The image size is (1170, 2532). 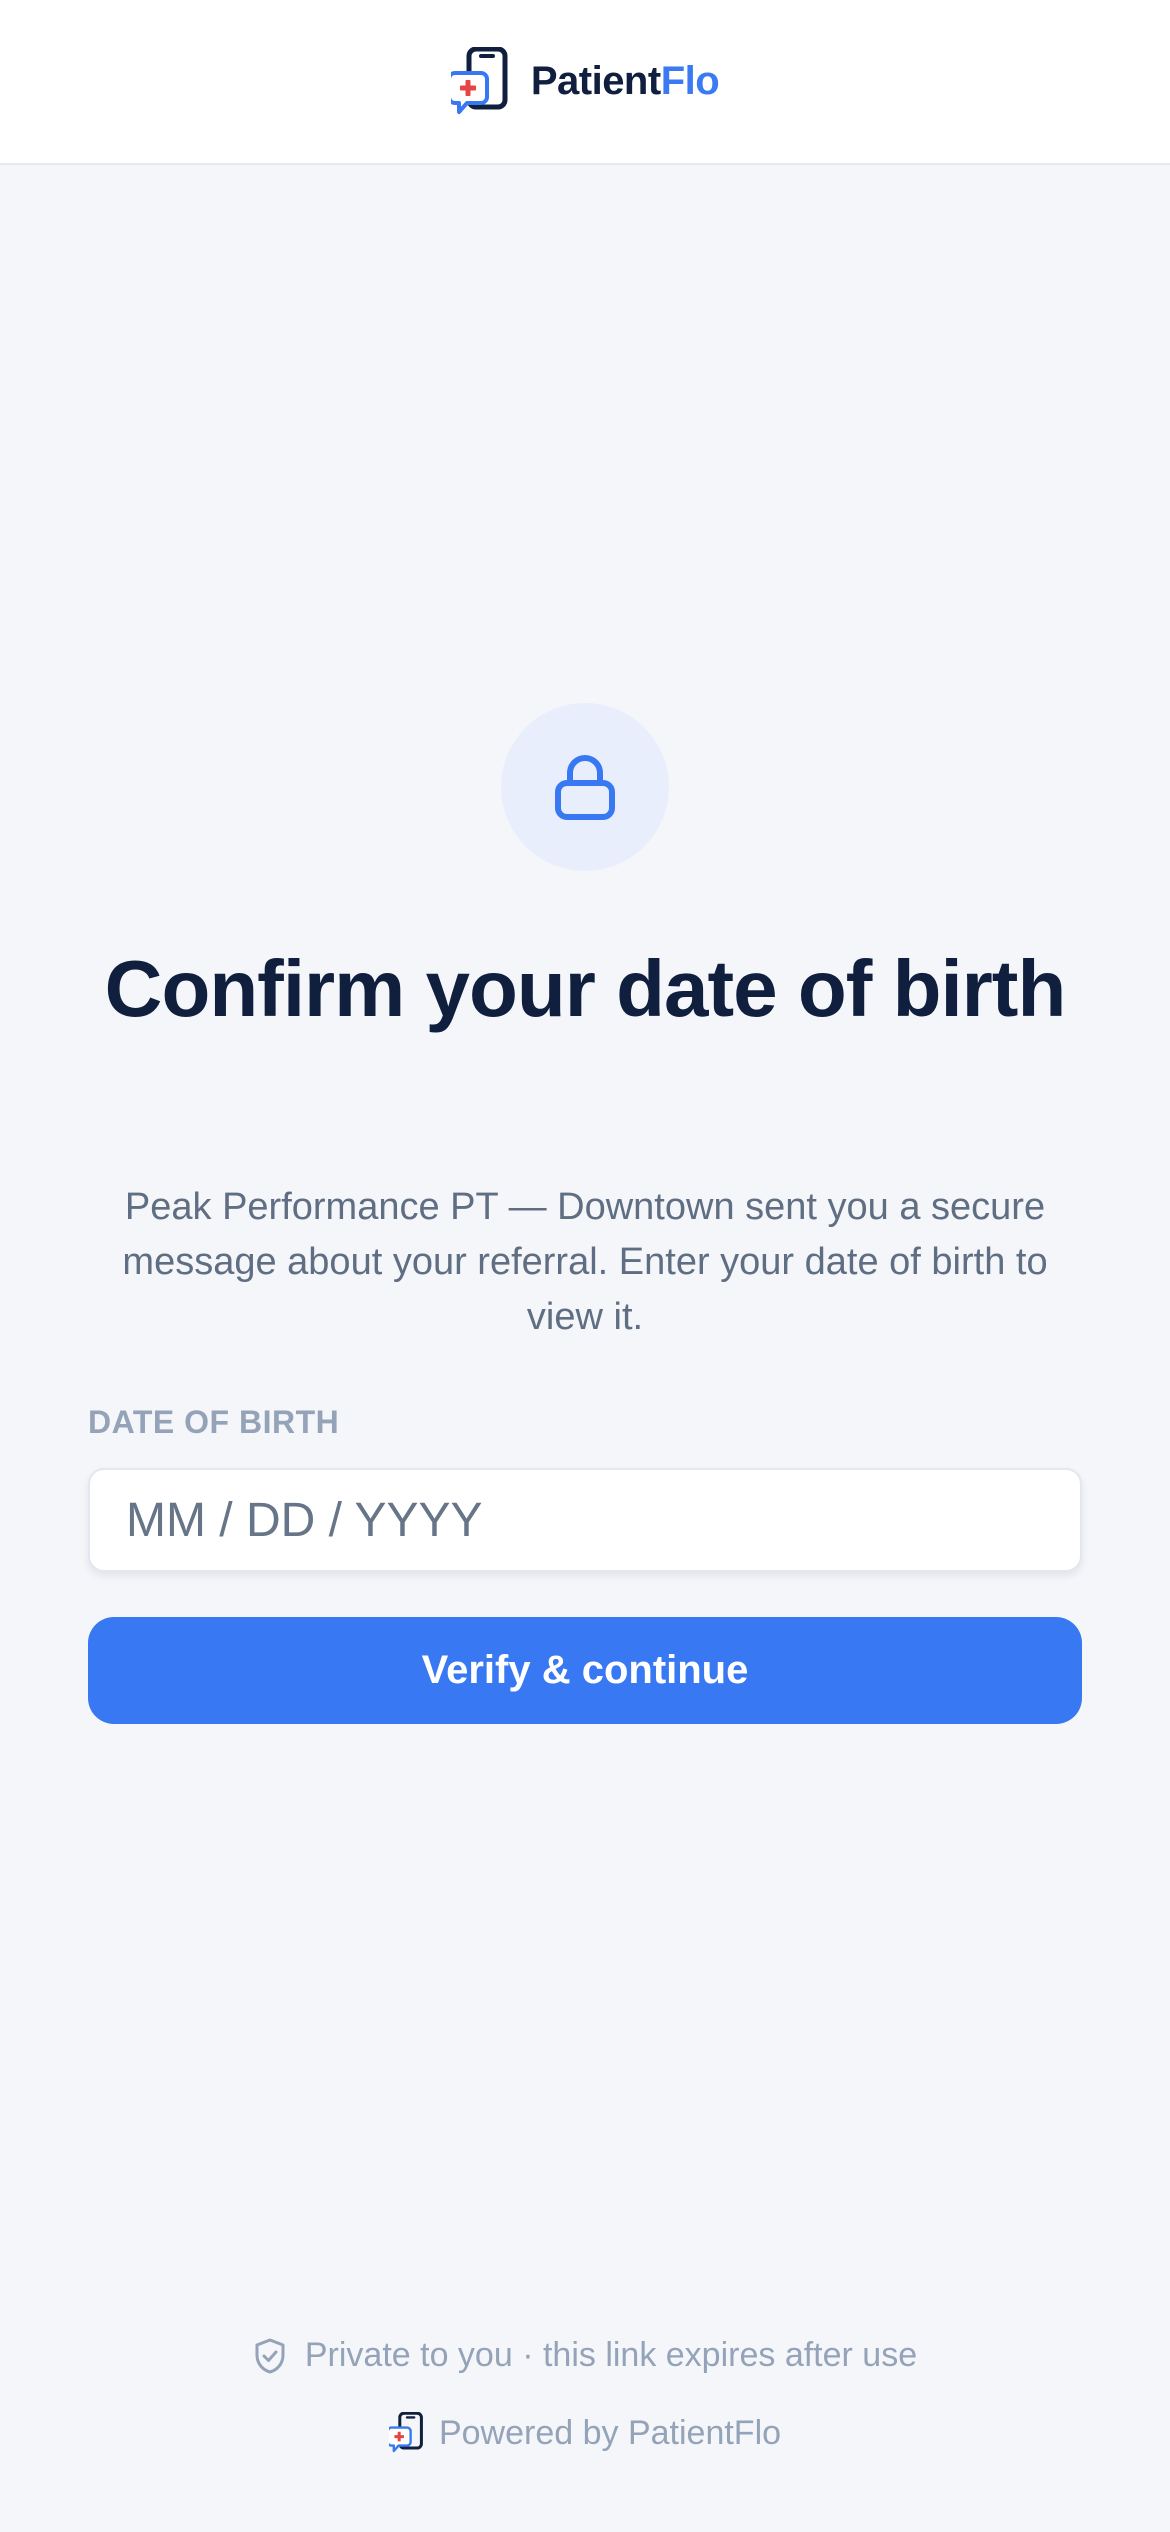 I want to click on powered-by: Powered by PatientFlo, so click(x=585, y=2433).